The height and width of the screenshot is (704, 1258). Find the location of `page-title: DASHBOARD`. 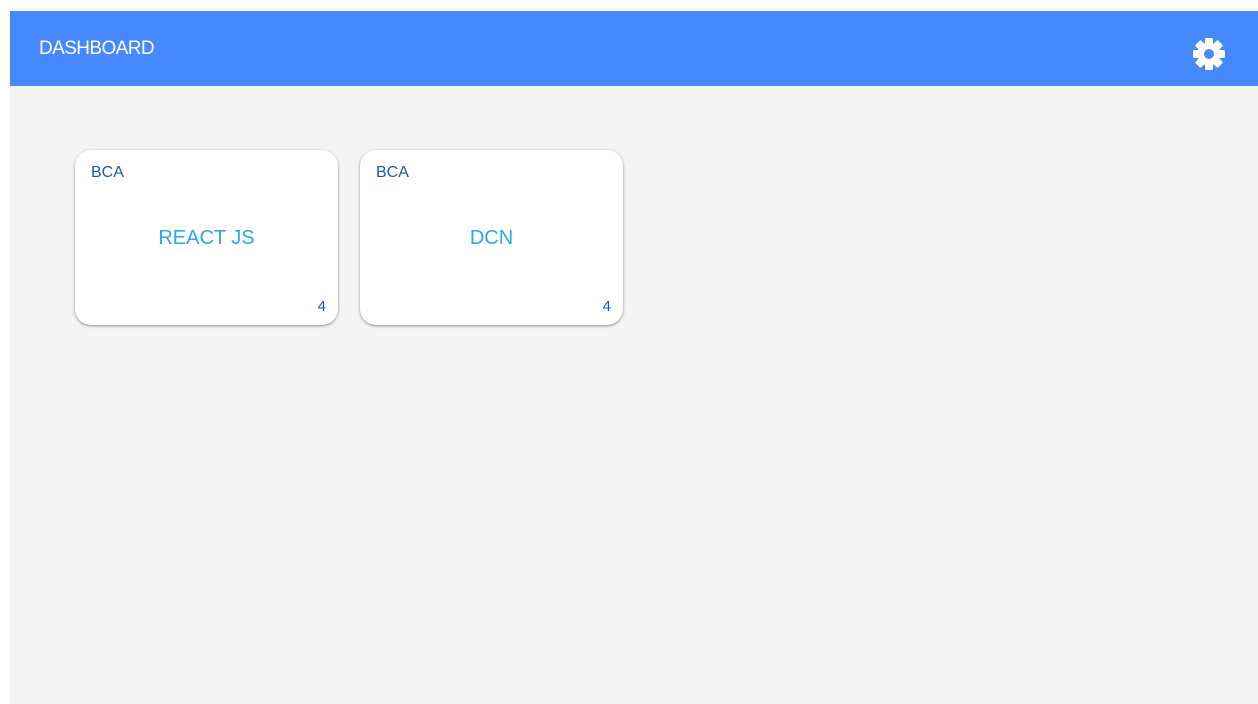

page-title: DASHBOARD is located at coordinates (97, 48).